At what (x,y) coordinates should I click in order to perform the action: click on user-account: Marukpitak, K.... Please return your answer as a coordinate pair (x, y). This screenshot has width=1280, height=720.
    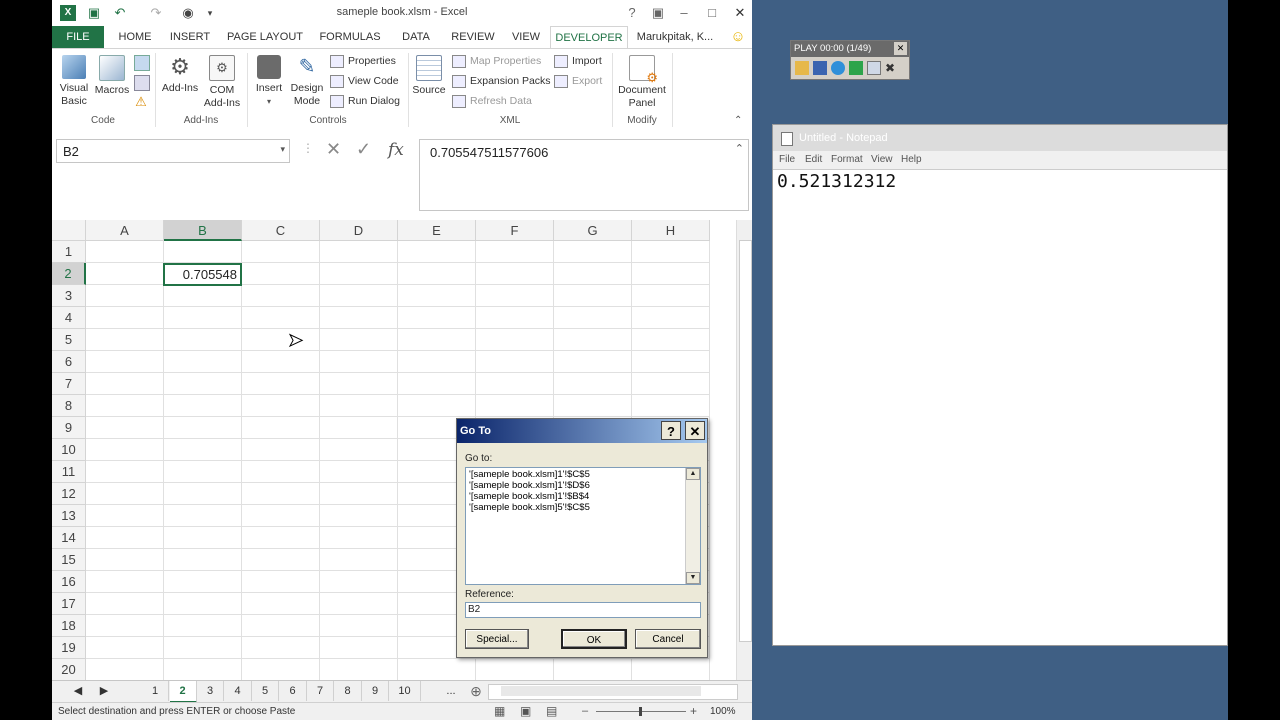
    Looking at the image, I should click on (675, 37).